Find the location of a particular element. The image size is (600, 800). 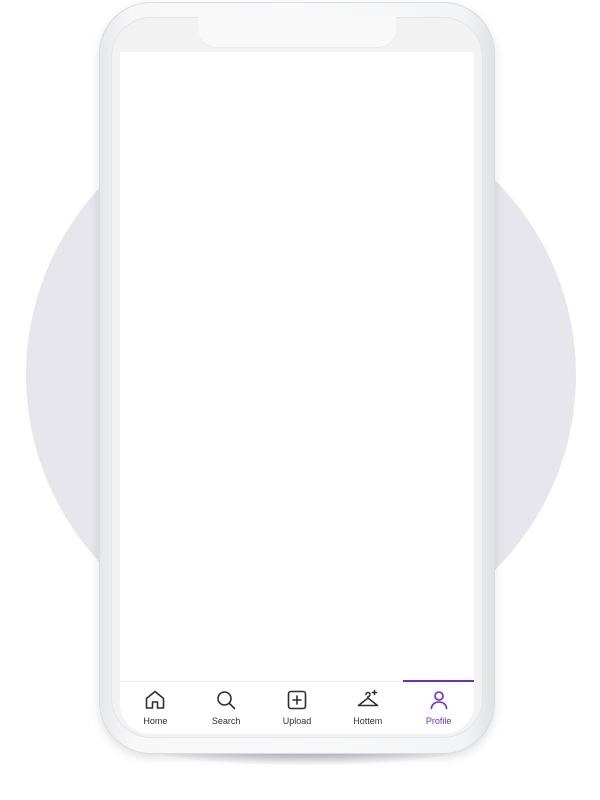

tab-profile: Profile is located at coordinates (438, 707).